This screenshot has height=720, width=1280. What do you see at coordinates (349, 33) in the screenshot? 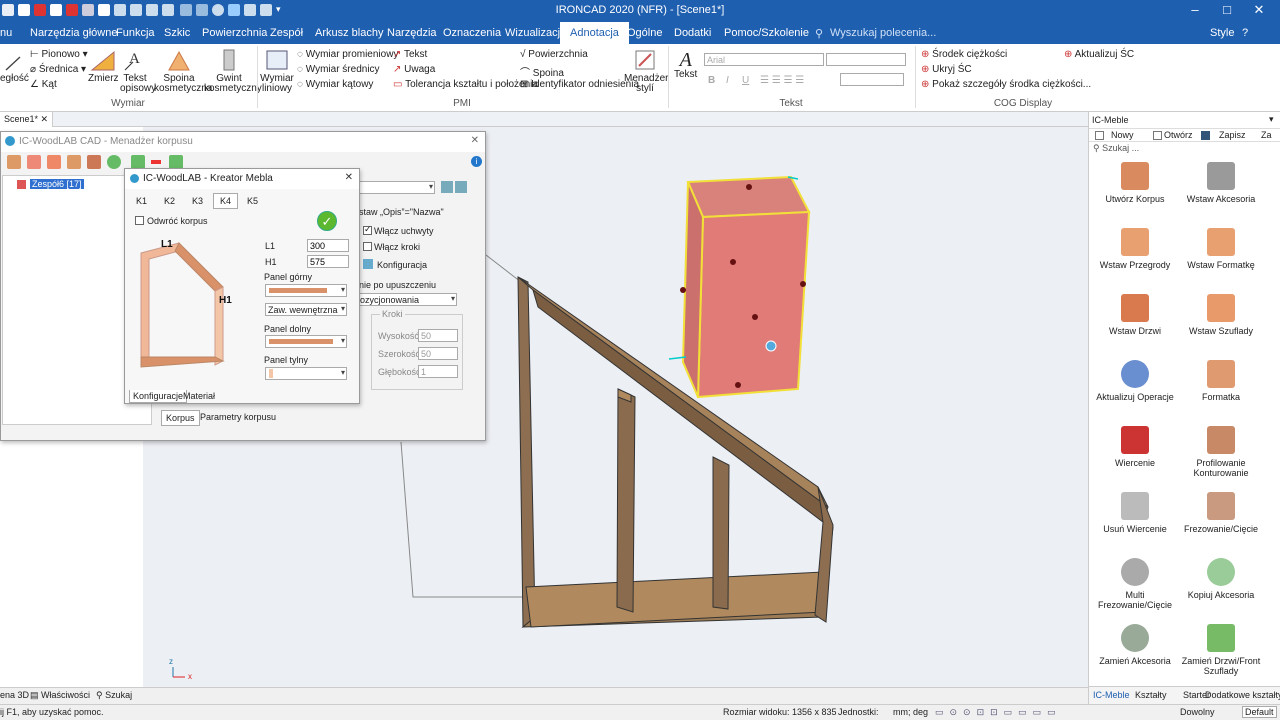
I see `menu-item: Arkusz blachy` at bounding box center [349, 33].